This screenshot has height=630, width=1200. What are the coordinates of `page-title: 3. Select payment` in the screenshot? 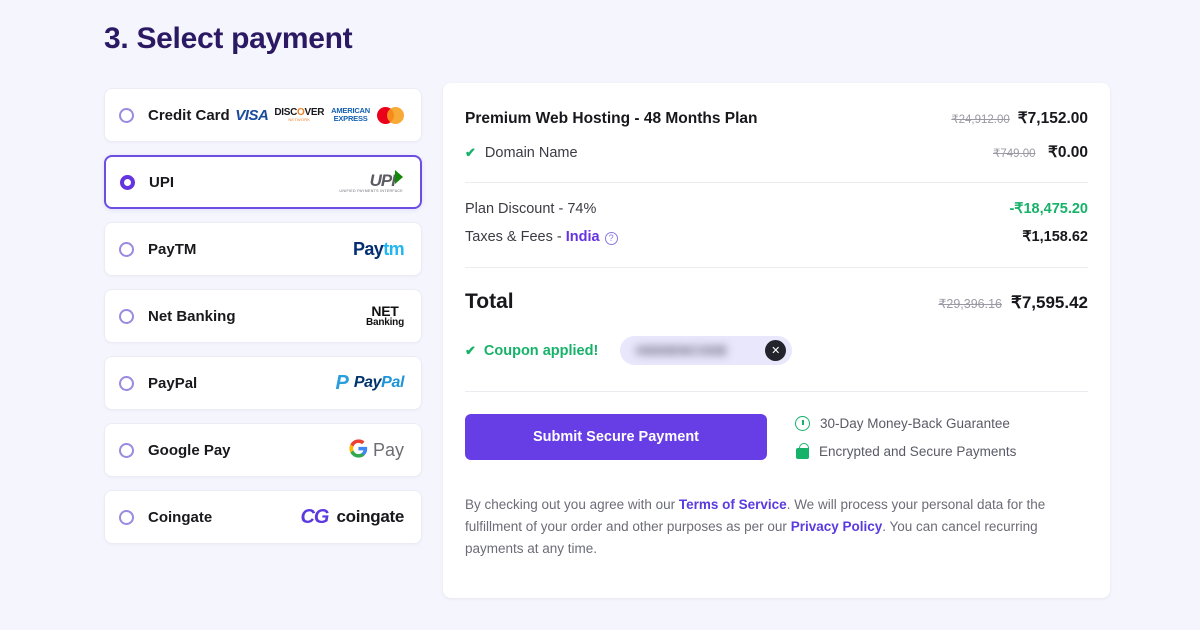 It's located at (228, 38).